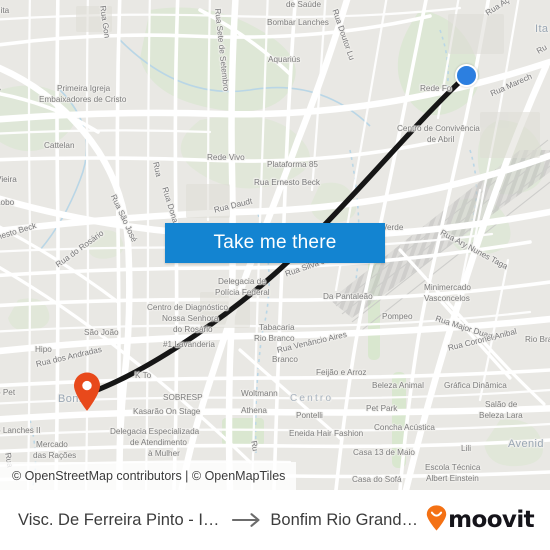  I want to click on arrow-right-icon, so click(247, 520).